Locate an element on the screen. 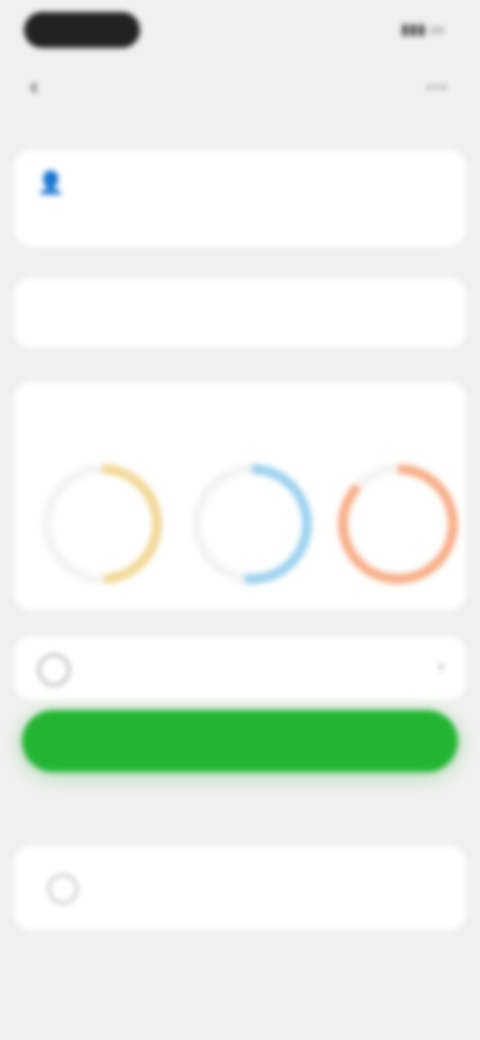 Image resolution: width=480 pixels, height=1040 pixels. check-icon is located at coordinates (54, 670).